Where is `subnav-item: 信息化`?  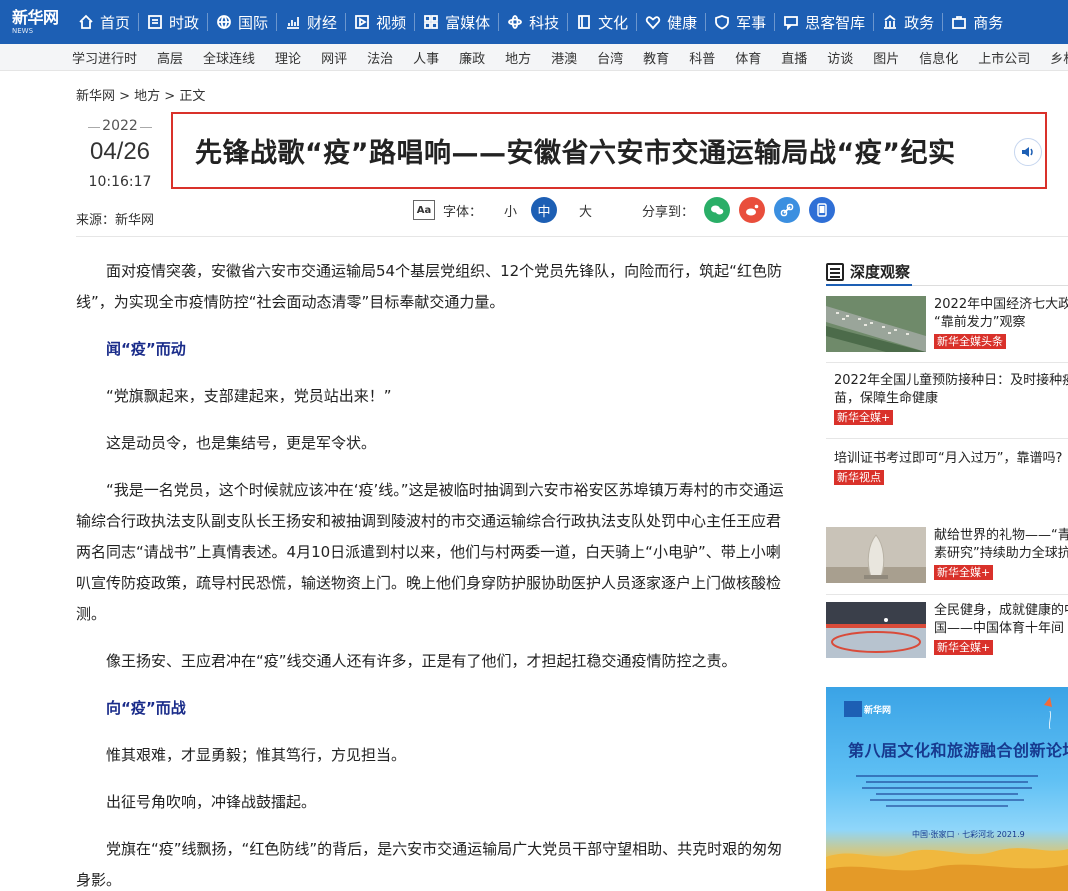 subnav-item: 信息化 is located at coordinates (938, 57).